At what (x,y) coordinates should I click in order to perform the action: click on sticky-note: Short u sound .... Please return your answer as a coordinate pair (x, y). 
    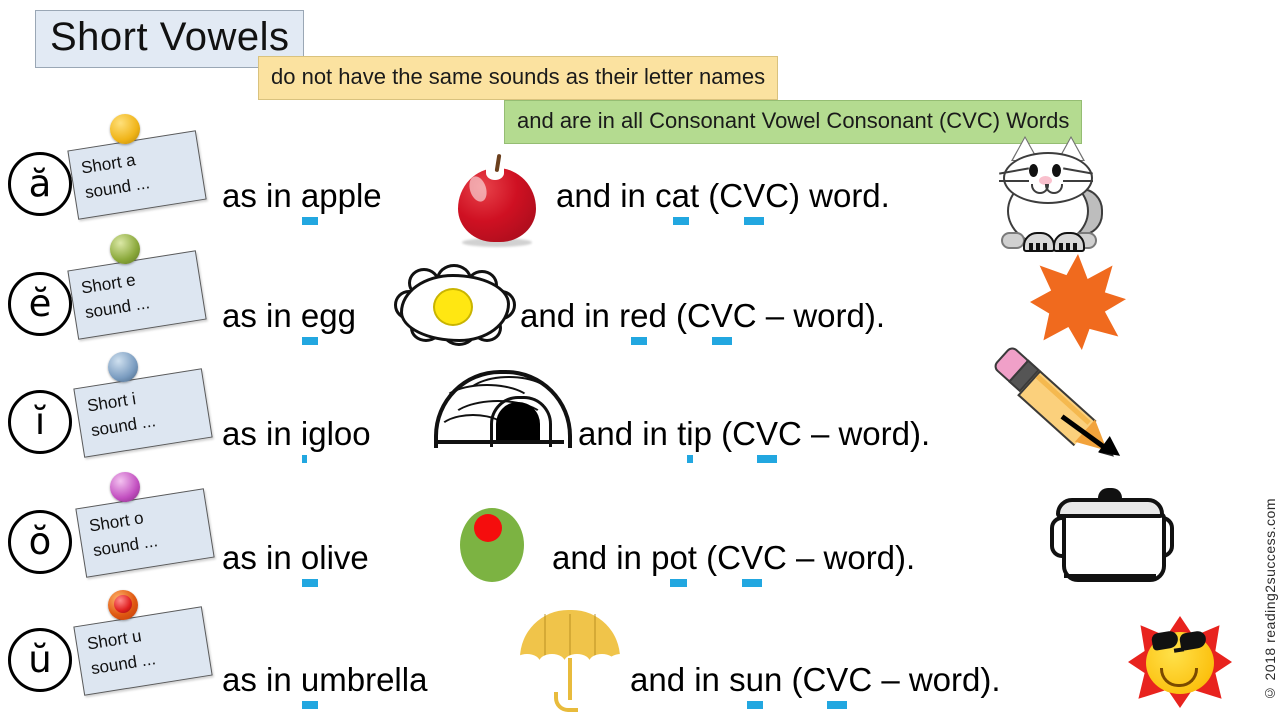
    Looking at the image, I should click on (143, 651).